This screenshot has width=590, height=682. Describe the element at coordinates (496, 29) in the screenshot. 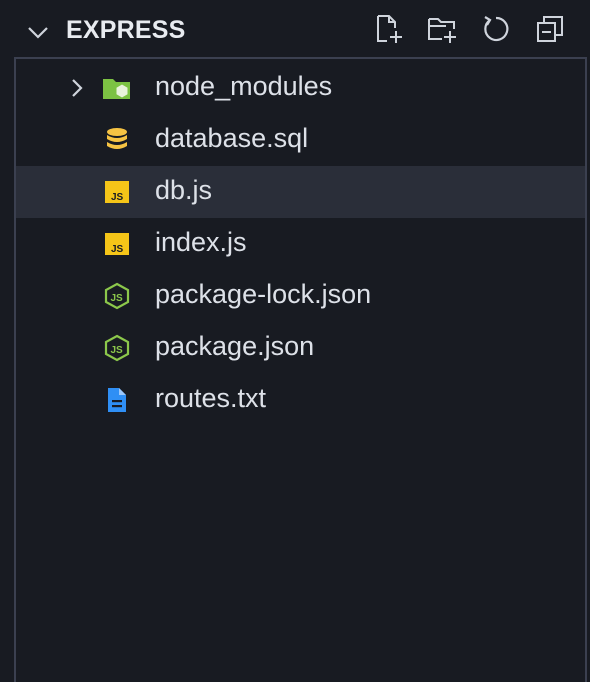

I see `refresh-icon` at that location.